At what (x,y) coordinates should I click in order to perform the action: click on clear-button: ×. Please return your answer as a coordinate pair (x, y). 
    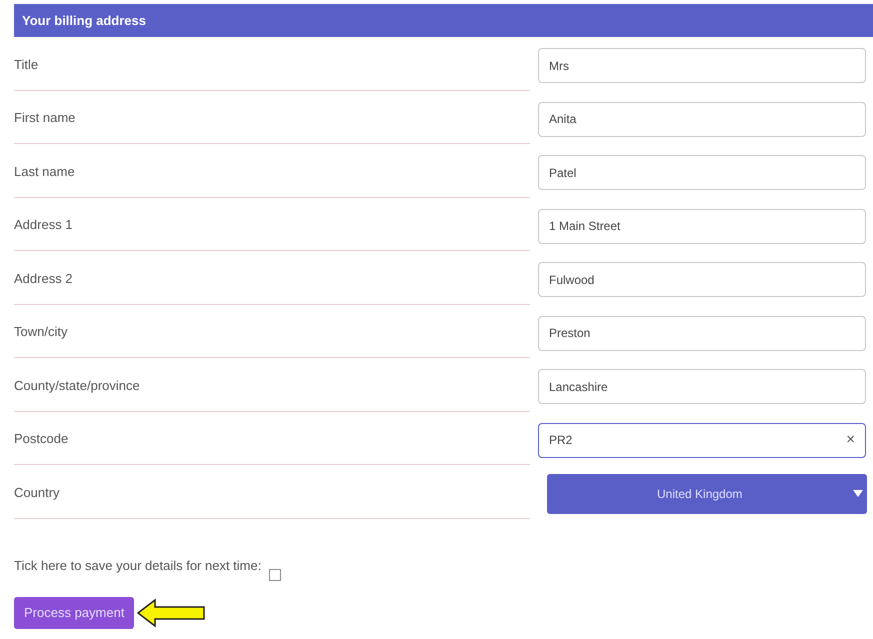
    Looking at the image, I should click on (850, 440).